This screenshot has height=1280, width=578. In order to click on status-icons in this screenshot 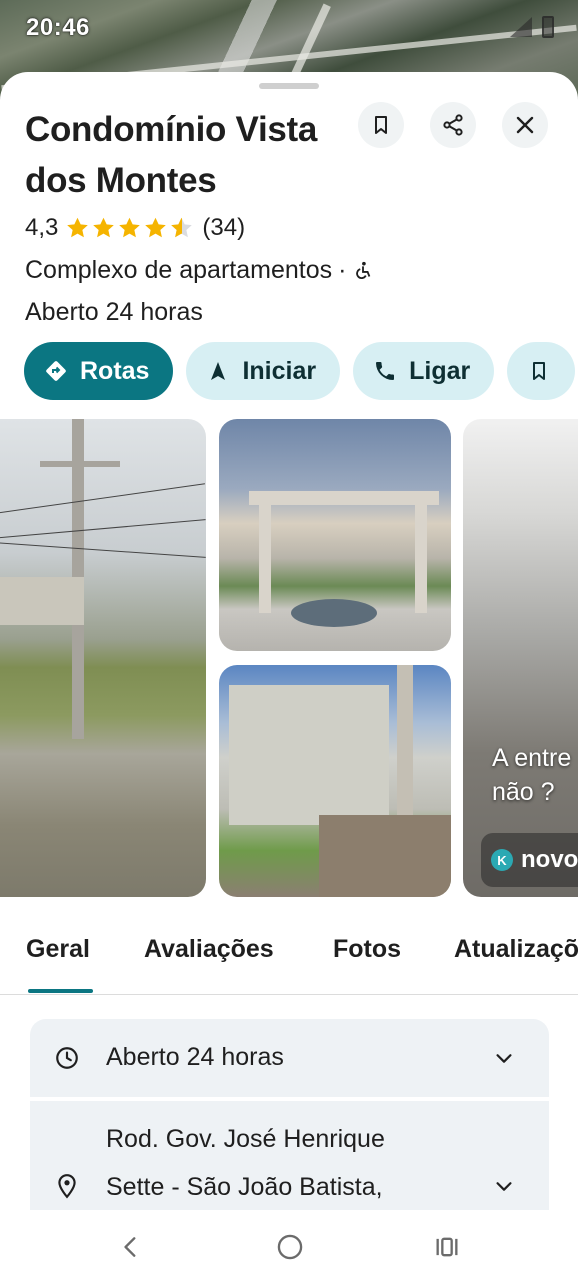, I will do `click(532, 27)`.